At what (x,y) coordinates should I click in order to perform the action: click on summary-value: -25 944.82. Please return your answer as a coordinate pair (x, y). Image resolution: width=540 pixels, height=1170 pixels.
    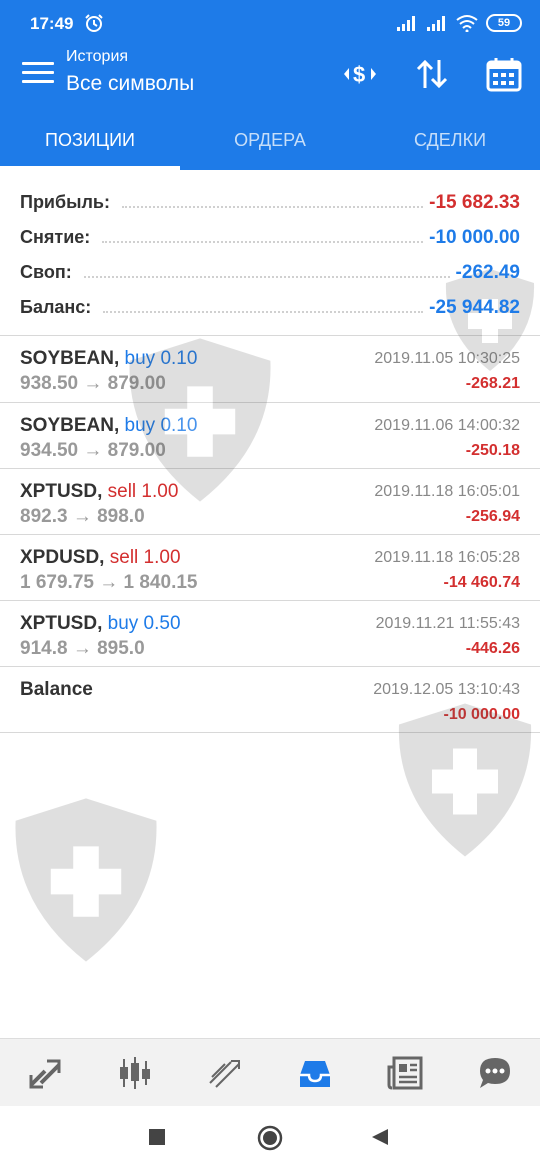
    Looking at the image, I should click on (474, 307).